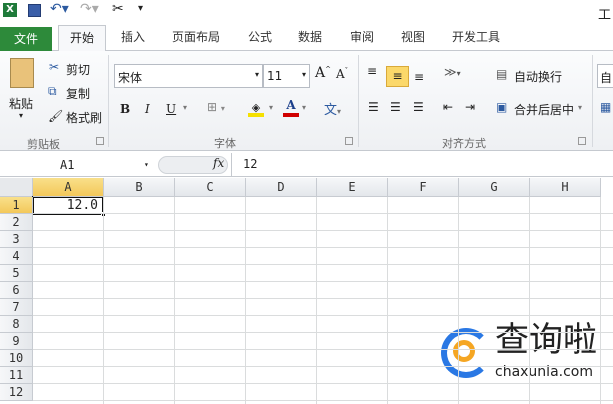 This screenshot has width=613, height=404. I want to click on italic-button: I, so click(147, 109).